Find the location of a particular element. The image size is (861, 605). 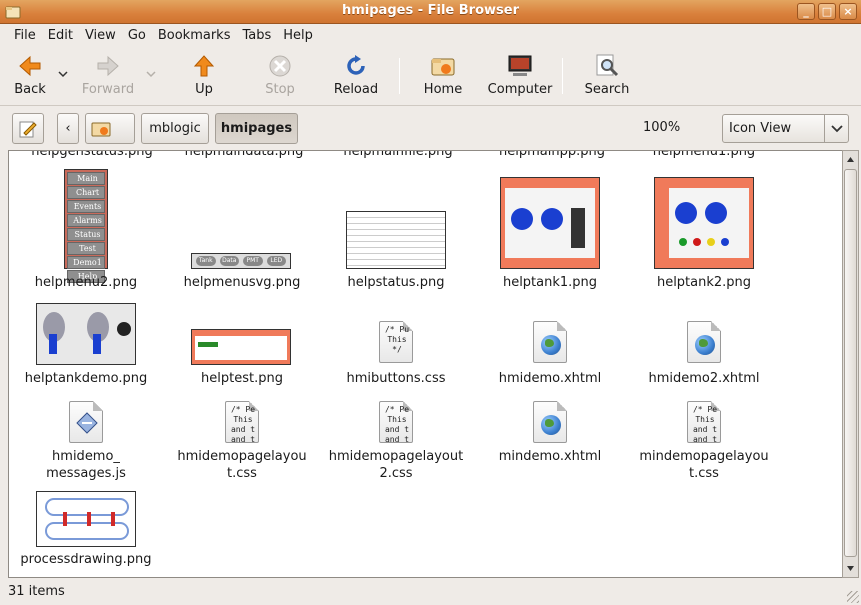

menu-bar: File Edit View Go Bookmarks Tabs Help is located at coordinates (430, 36).